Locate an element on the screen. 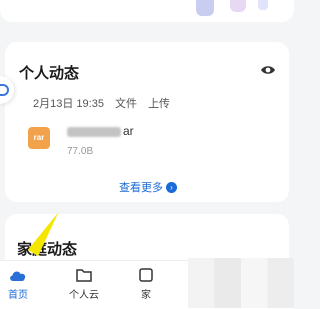 Image resolution: width=320 pixels, height=309 pixels. top-banner-strip is located at coordinates (147, 11).